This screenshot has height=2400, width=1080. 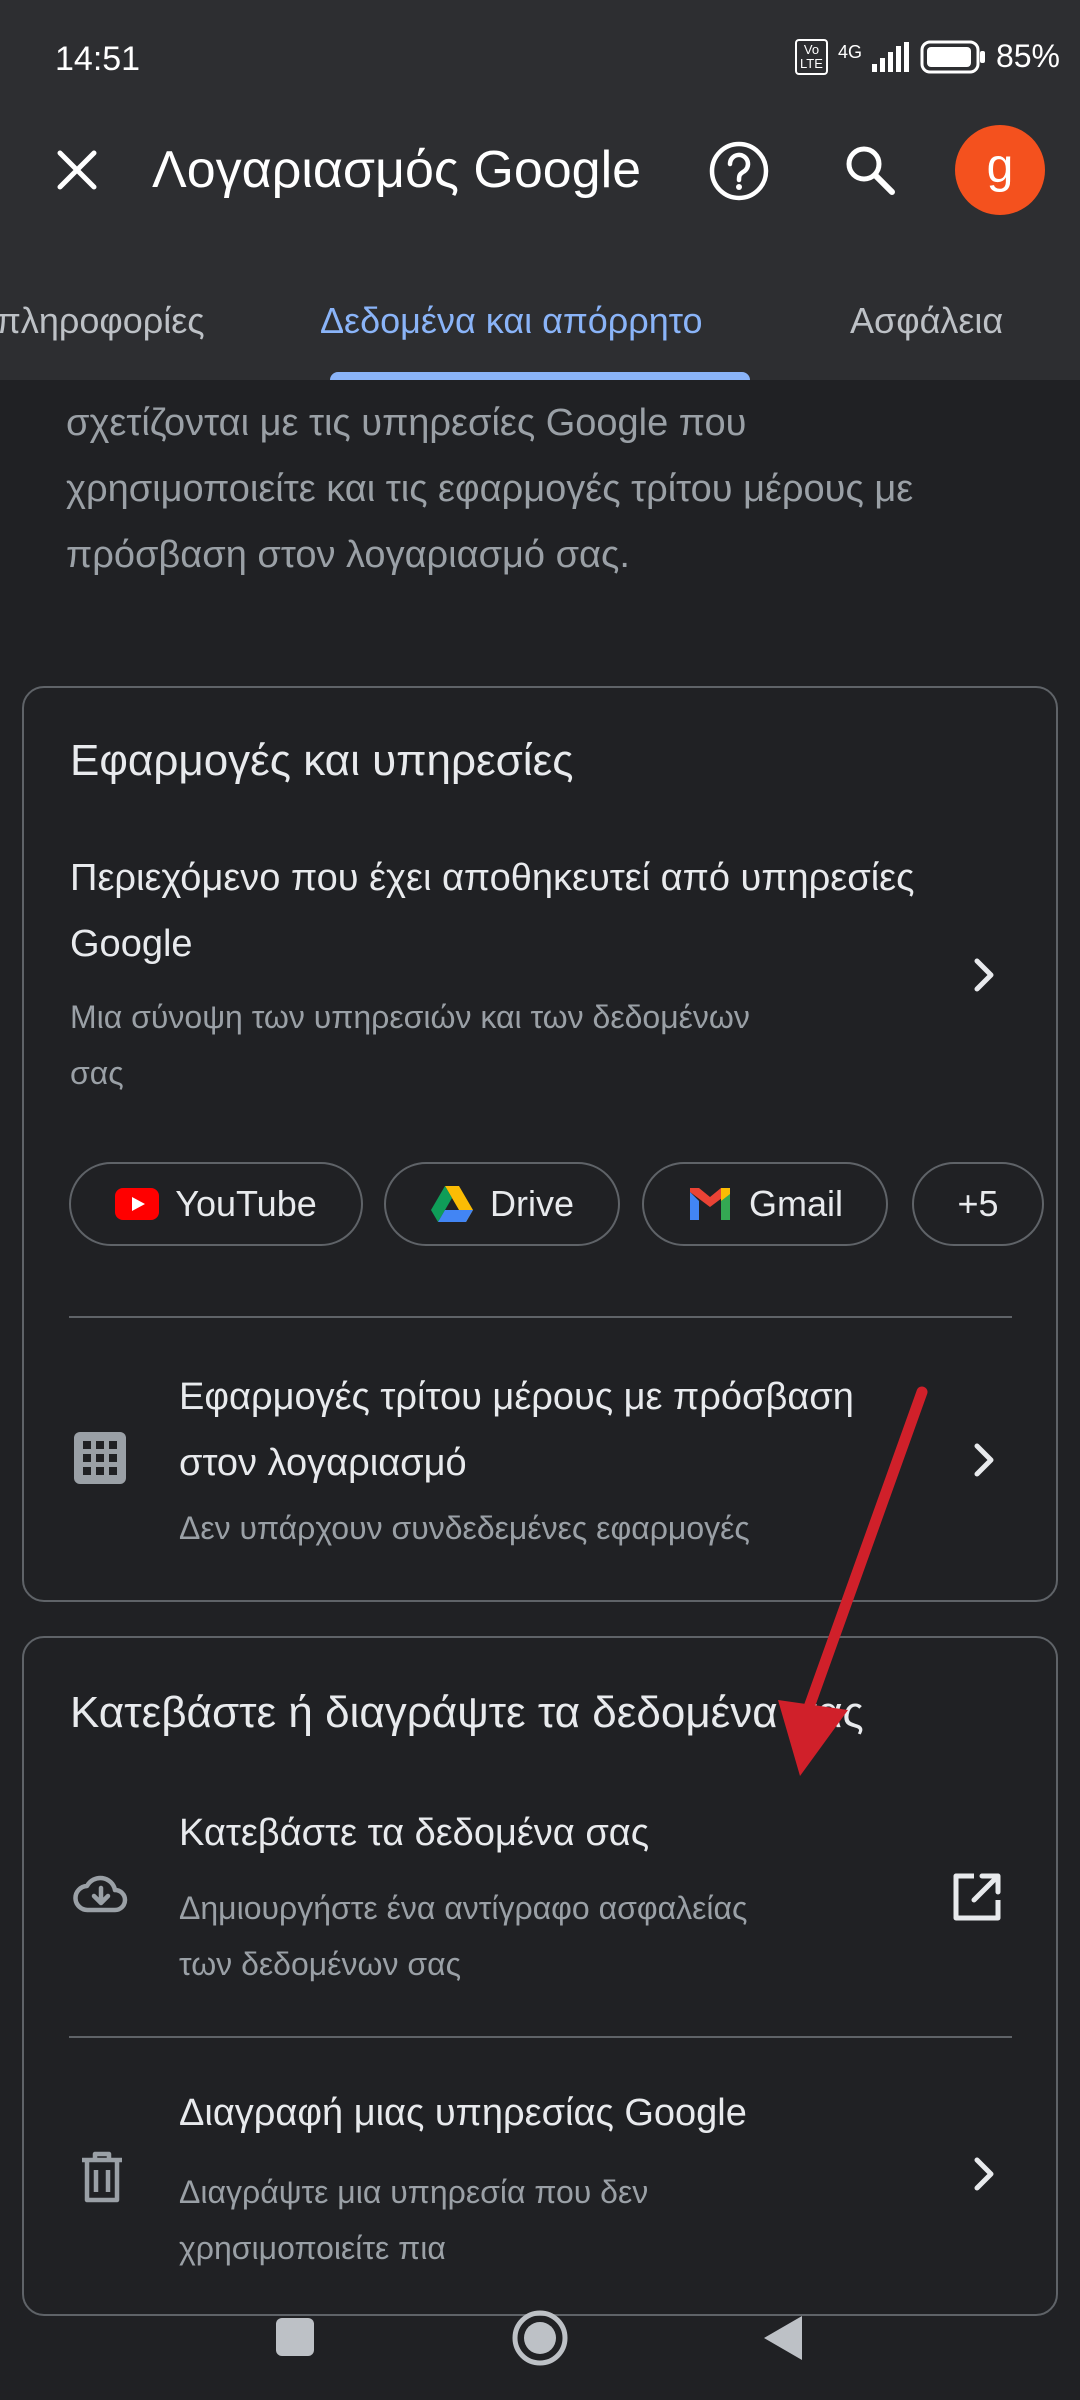 I want to click on chip-label: +5, so click(x=978, y=1203).